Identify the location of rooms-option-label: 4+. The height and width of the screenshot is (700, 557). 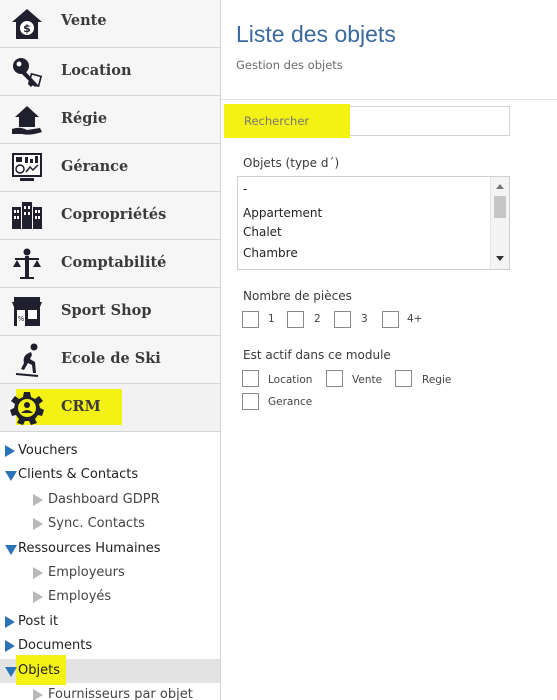
(415, 319).